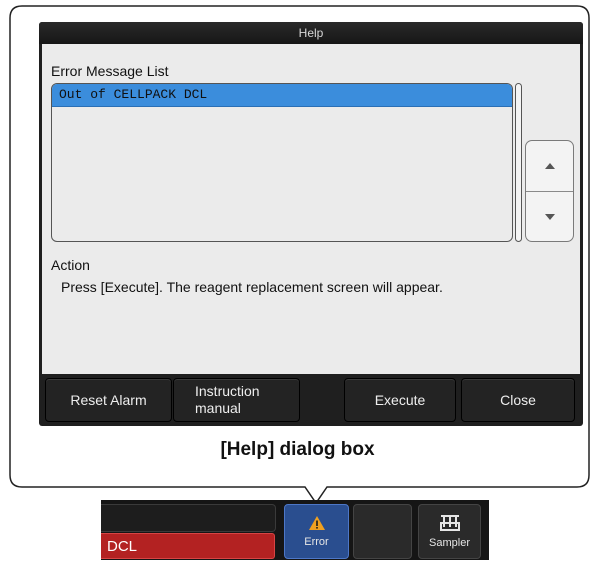 The width and height of the screenshot is (595, 565). I want to click on instruction-manual-button: Instruction manual, so click(236, 400).